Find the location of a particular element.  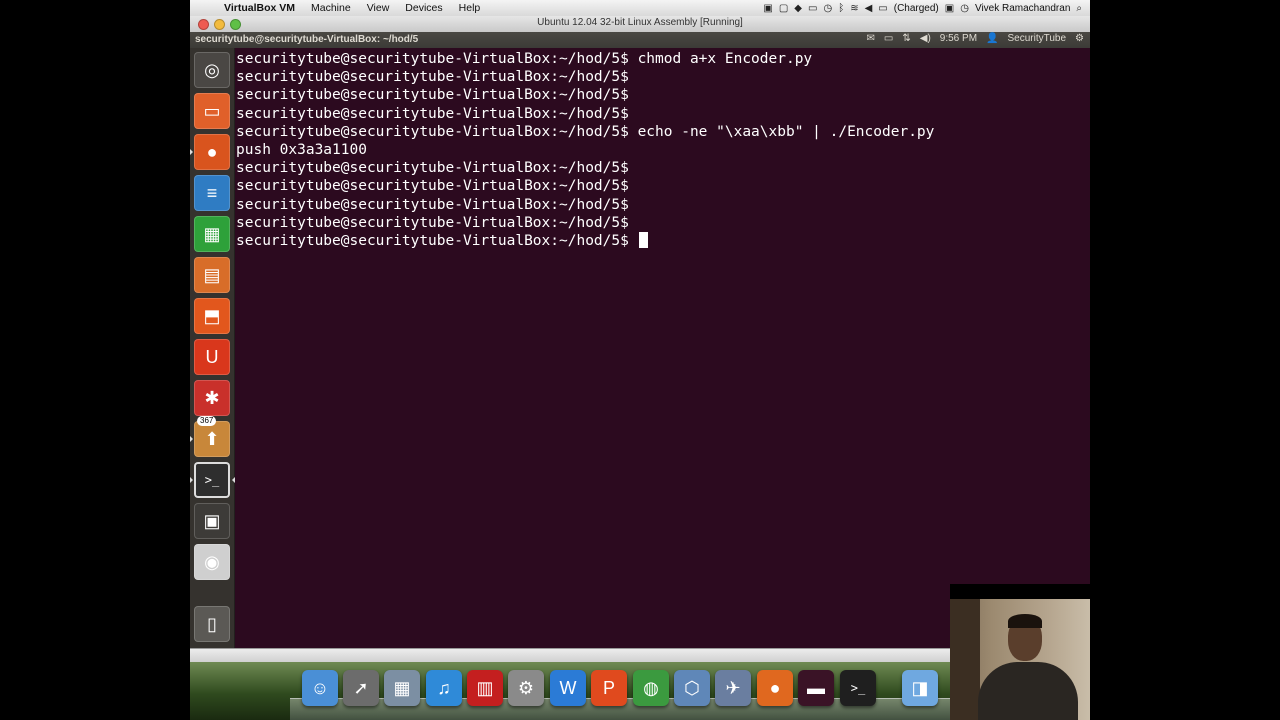

firefox-glyph: ● is located at coordinates (212, 151).